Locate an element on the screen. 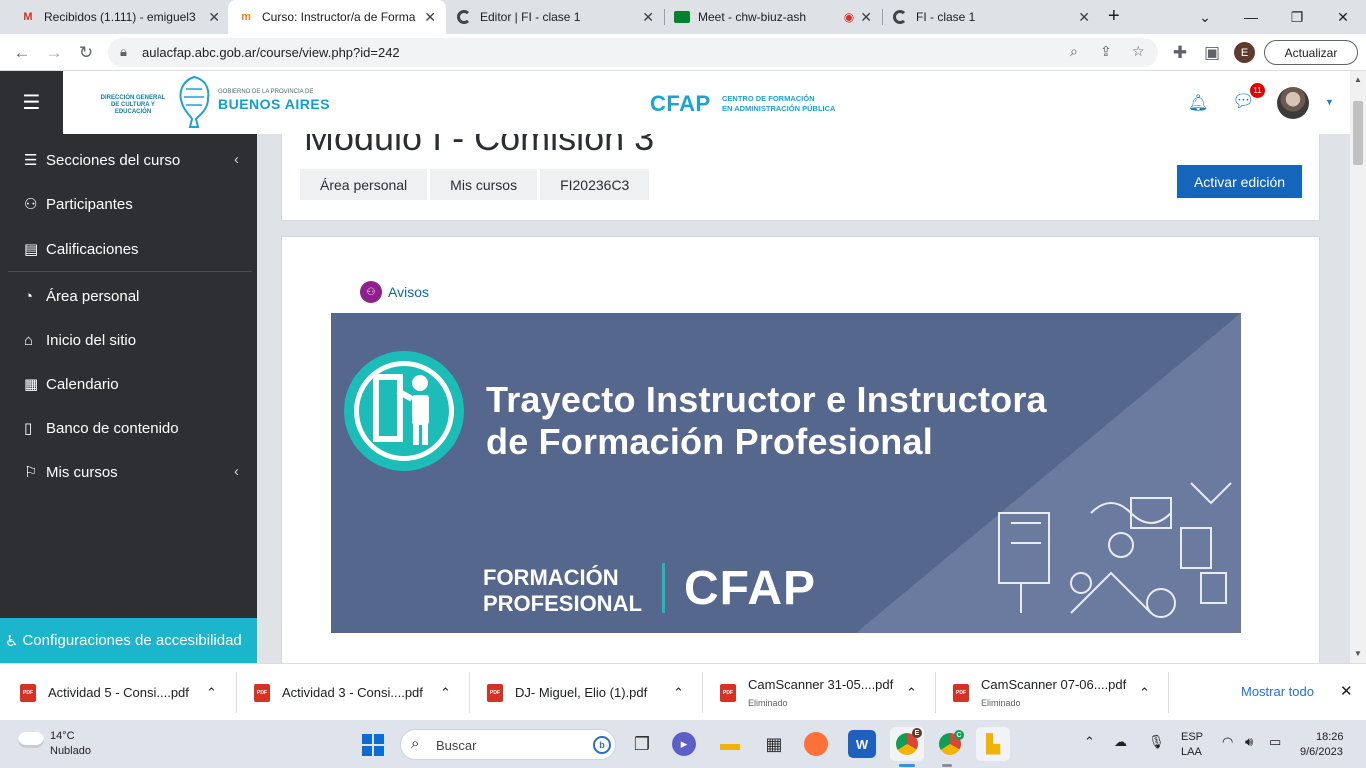  microsoft-store-icon: ▦ is located at coordinates (774, 744).